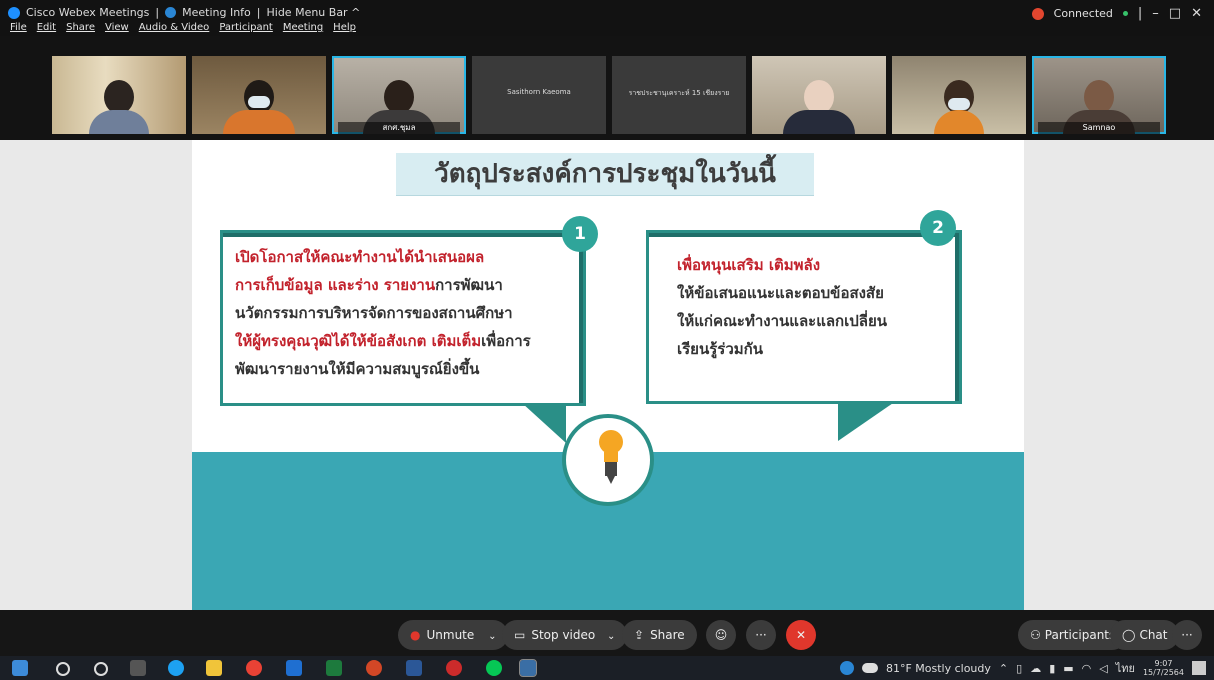 Image resolution: width=1214 pixels, height=680 pixels. I want to click on app-tray-icon, so click(846, 668).